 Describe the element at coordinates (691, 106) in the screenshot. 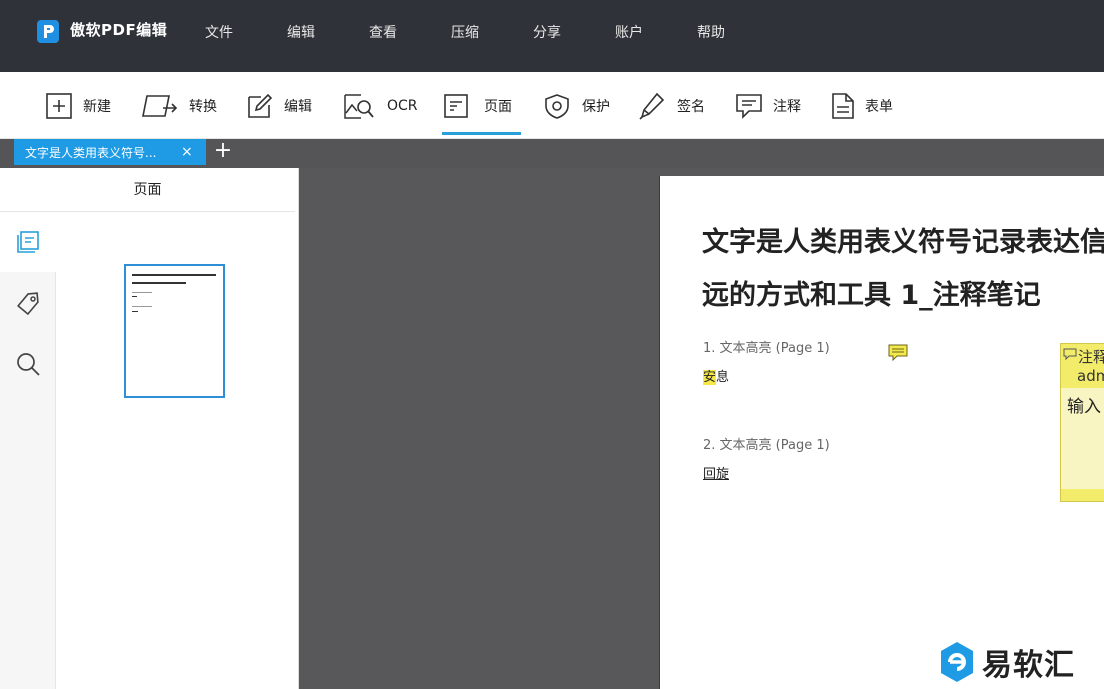

I see `sign-label: 签名` at that location.